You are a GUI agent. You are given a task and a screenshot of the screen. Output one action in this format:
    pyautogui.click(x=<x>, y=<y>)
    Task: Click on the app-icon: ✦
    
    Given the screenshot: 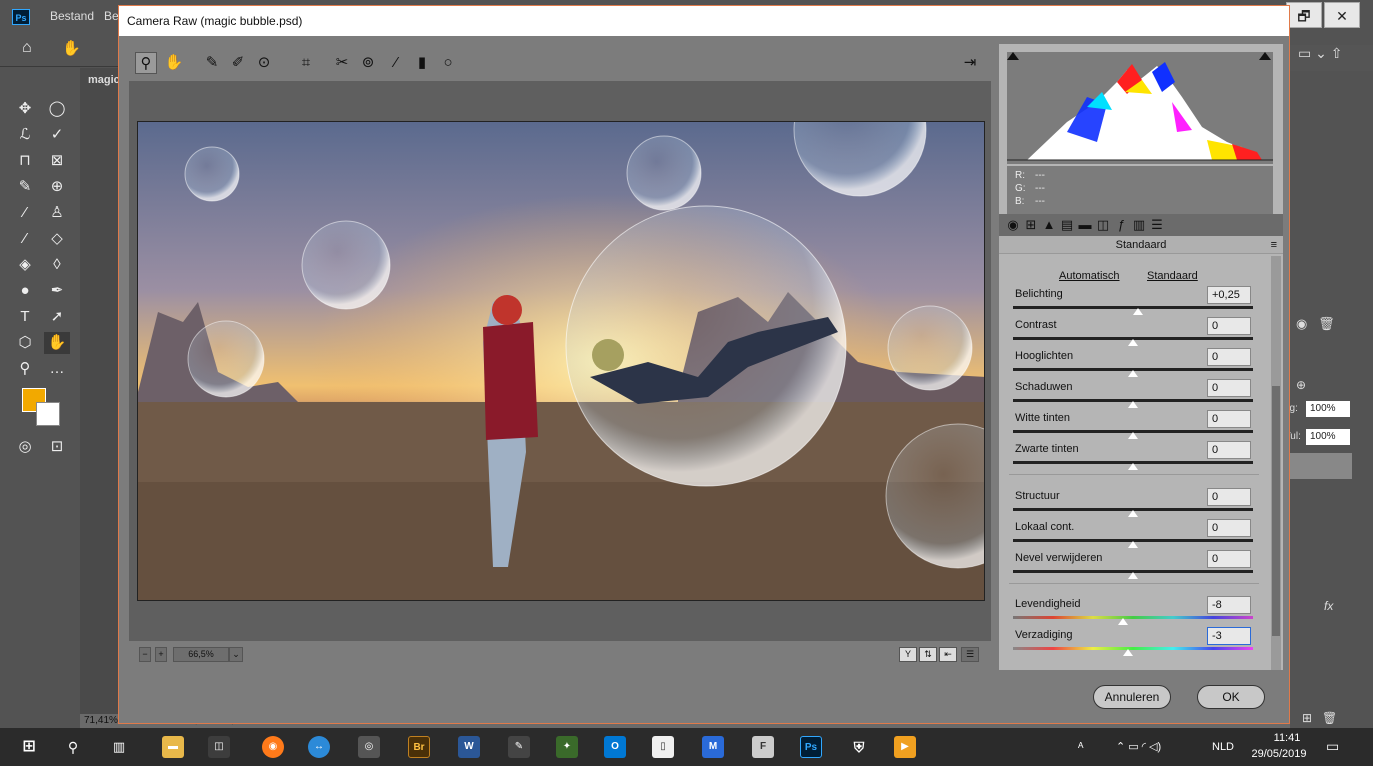 What is the action you would take?
    pyautogui.click(x=567, y=747)
    